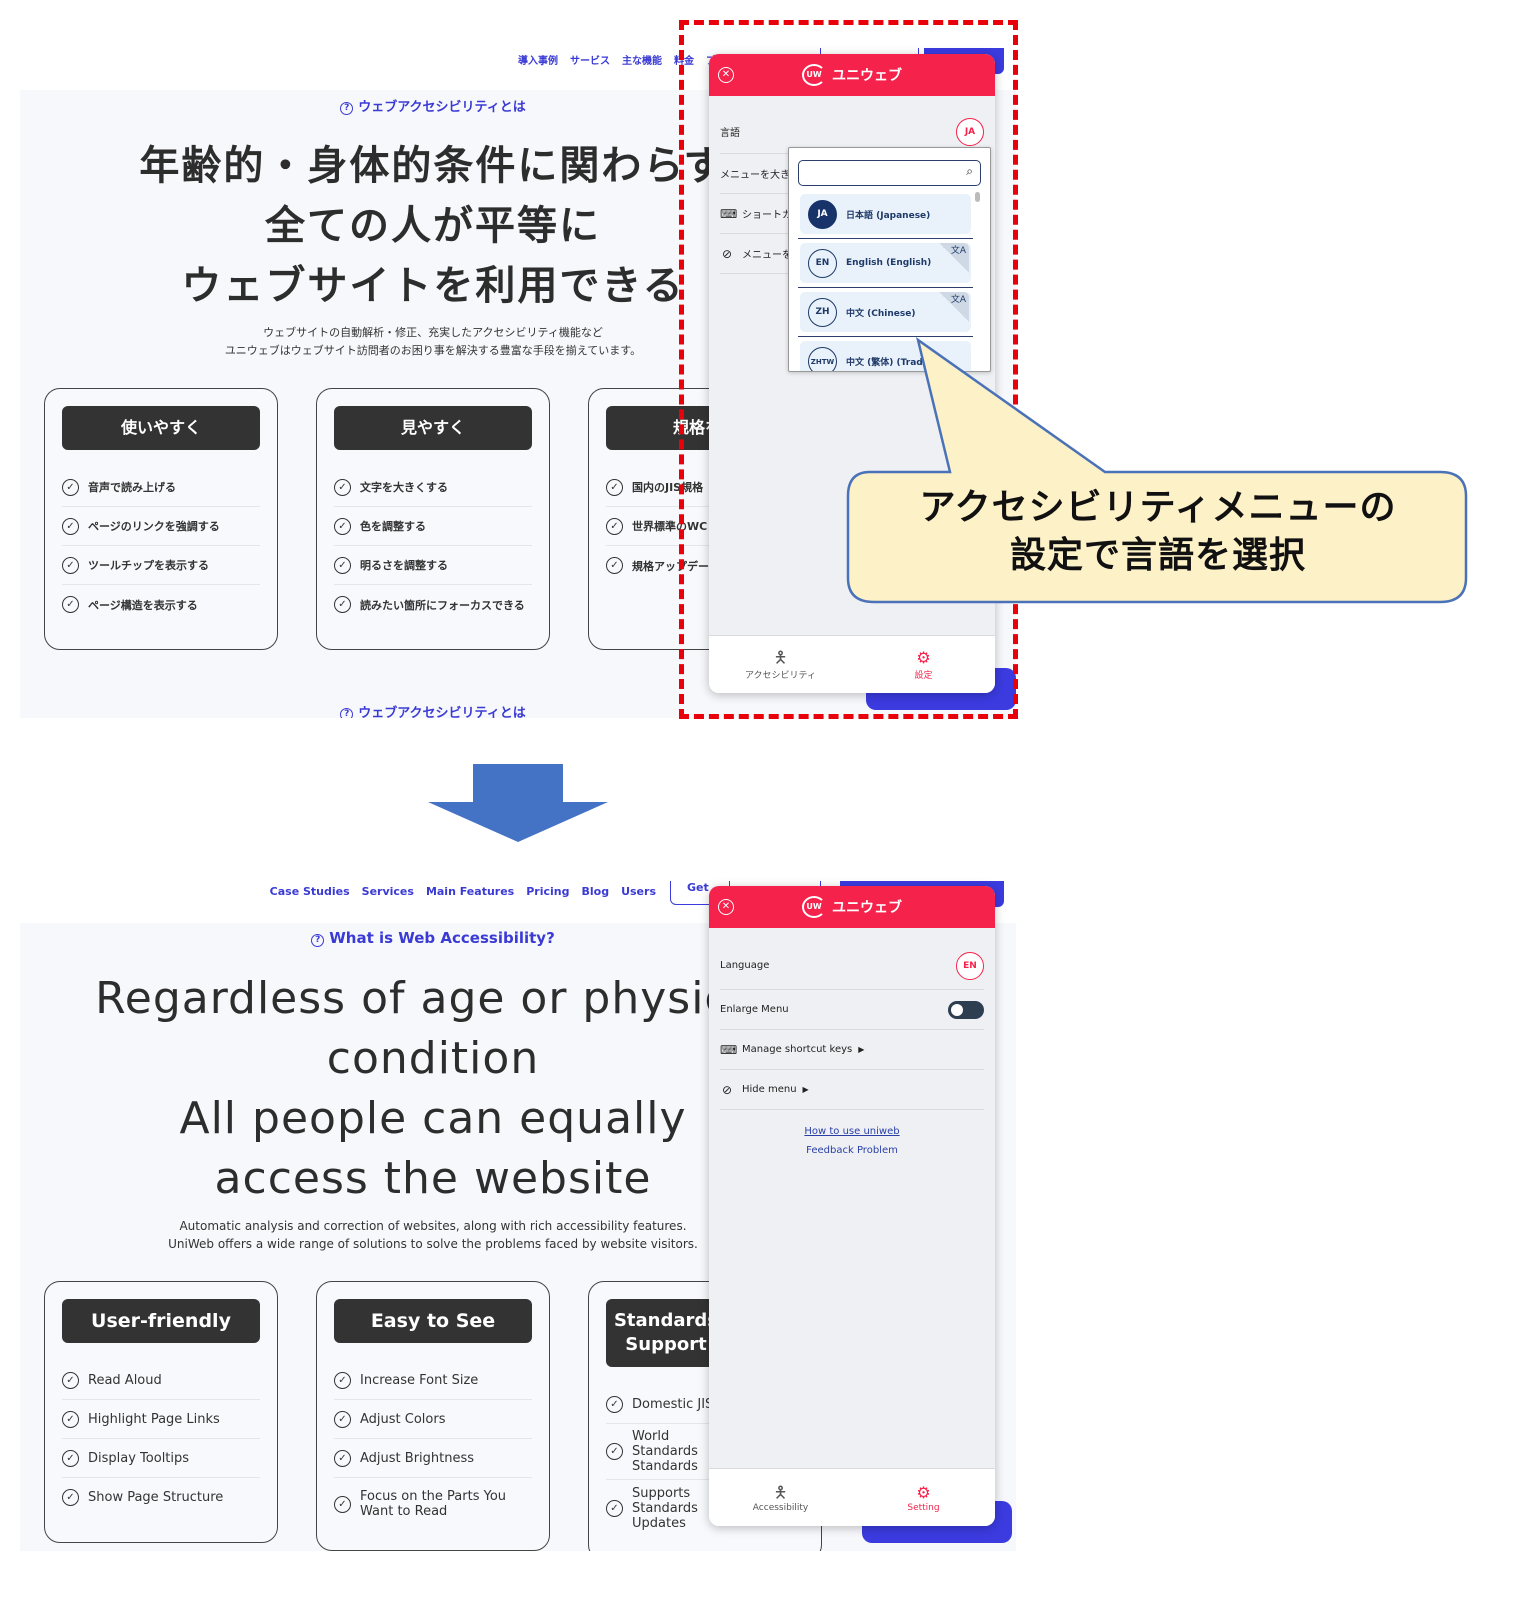  I want to click on feature-item: ✓ Highlight Page Links, so click(161, 1419).